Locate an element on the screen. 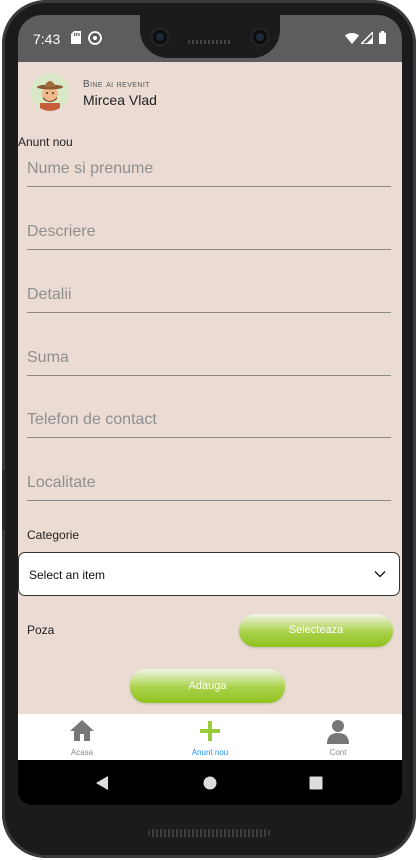 The image size is (418, 860). locality-input is located at coordinates (209, 483).